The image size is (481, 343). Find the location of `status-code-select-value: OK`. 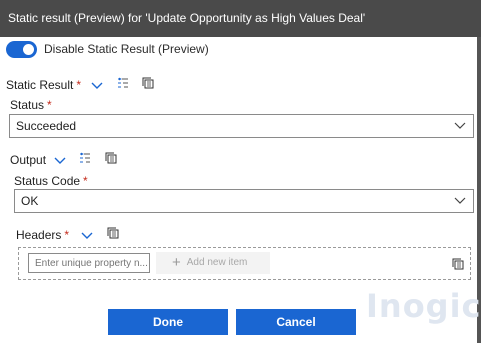

status-code-select-value: OK is located at coordinates (30, 201).